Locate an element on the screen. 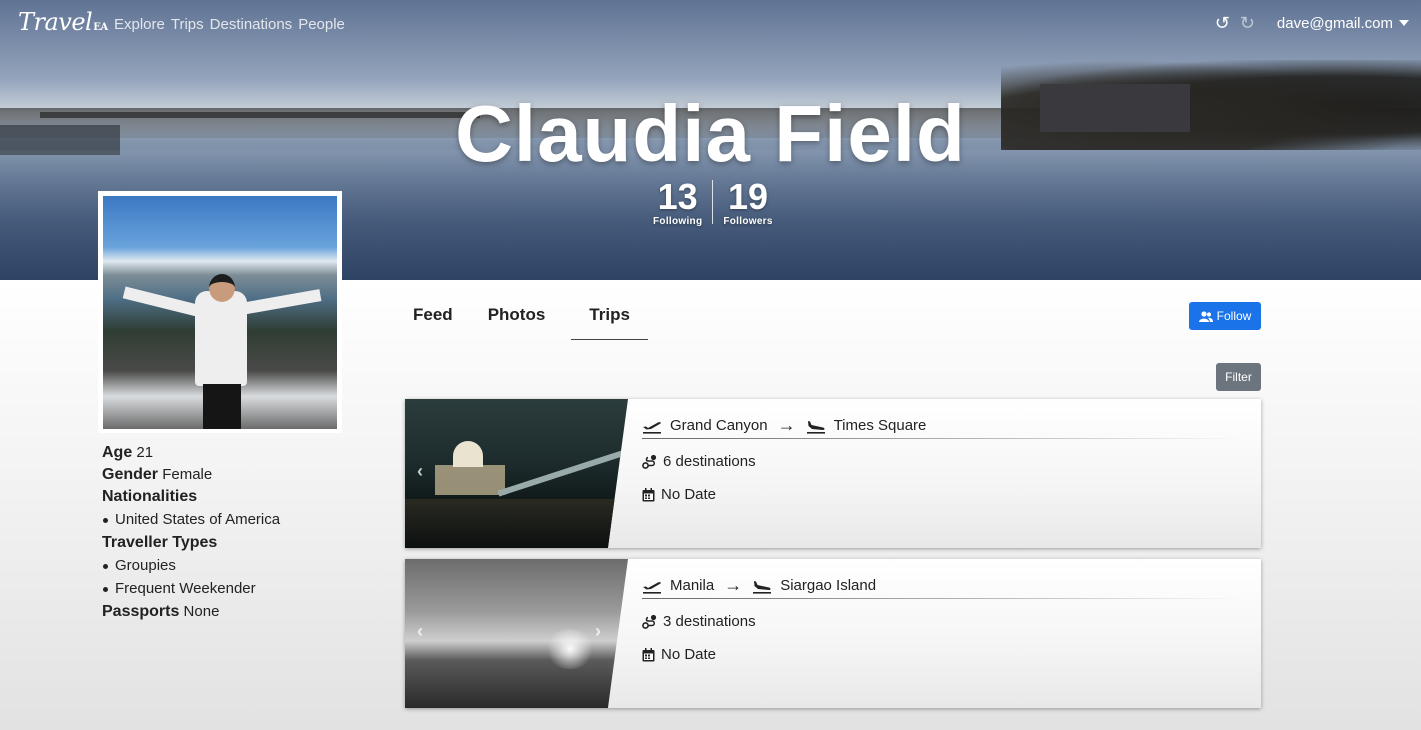 The width and height of the screenshot is (1421, 730). followers-stat: 19 Followers is located at coordinates (747, 202).